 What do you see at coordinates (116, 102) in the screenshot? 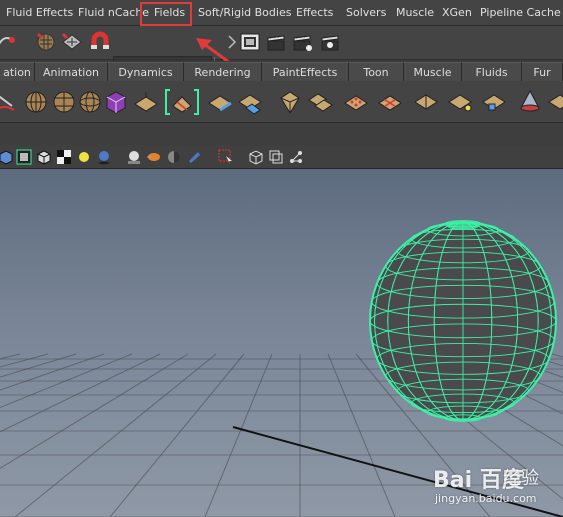
I see `purple-cube-icon` at bounding box center [116, 102].